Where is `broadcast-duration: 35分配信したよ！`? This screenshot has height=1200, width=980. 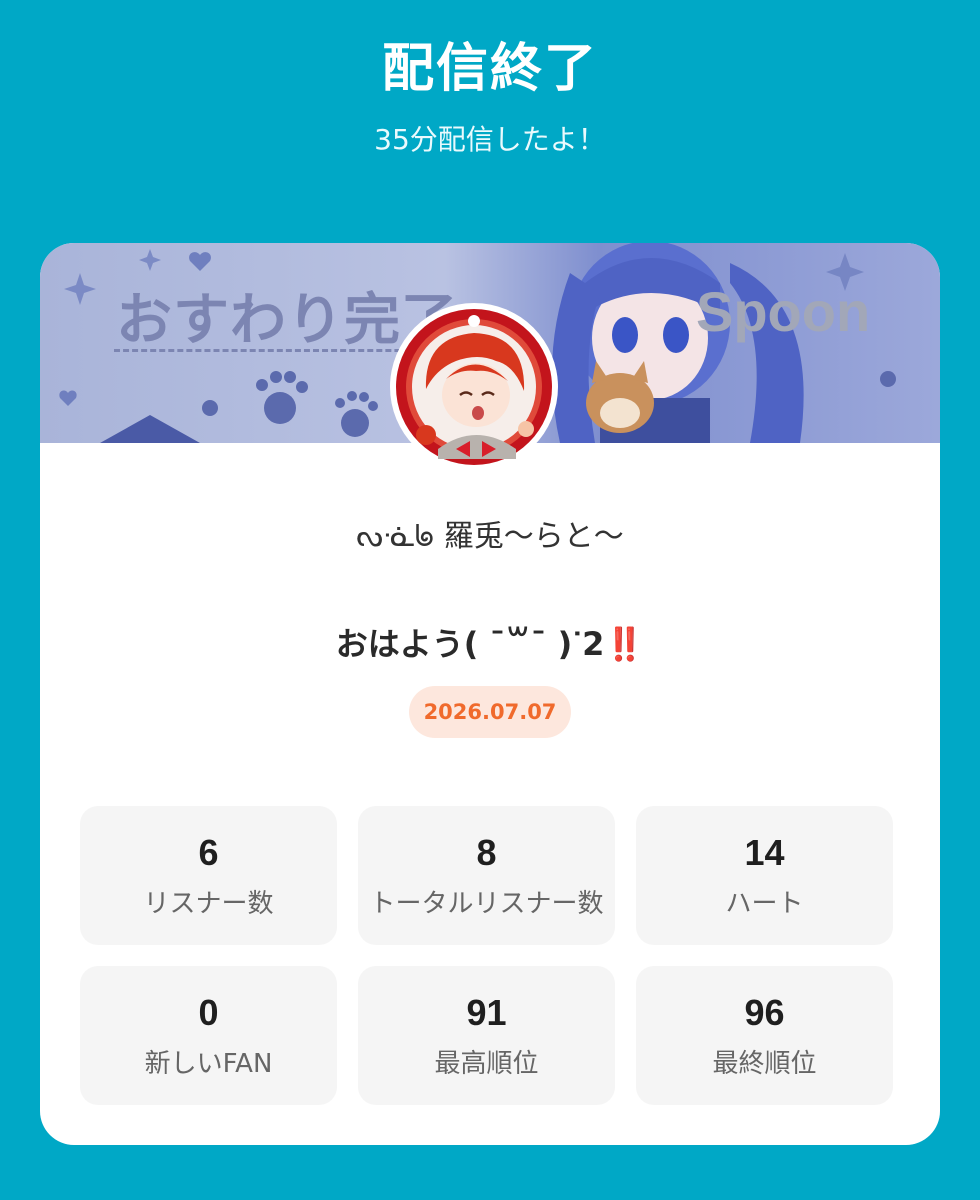 broadcast-duration: 35分配信したよ！ is located at coordinates (490, 139).